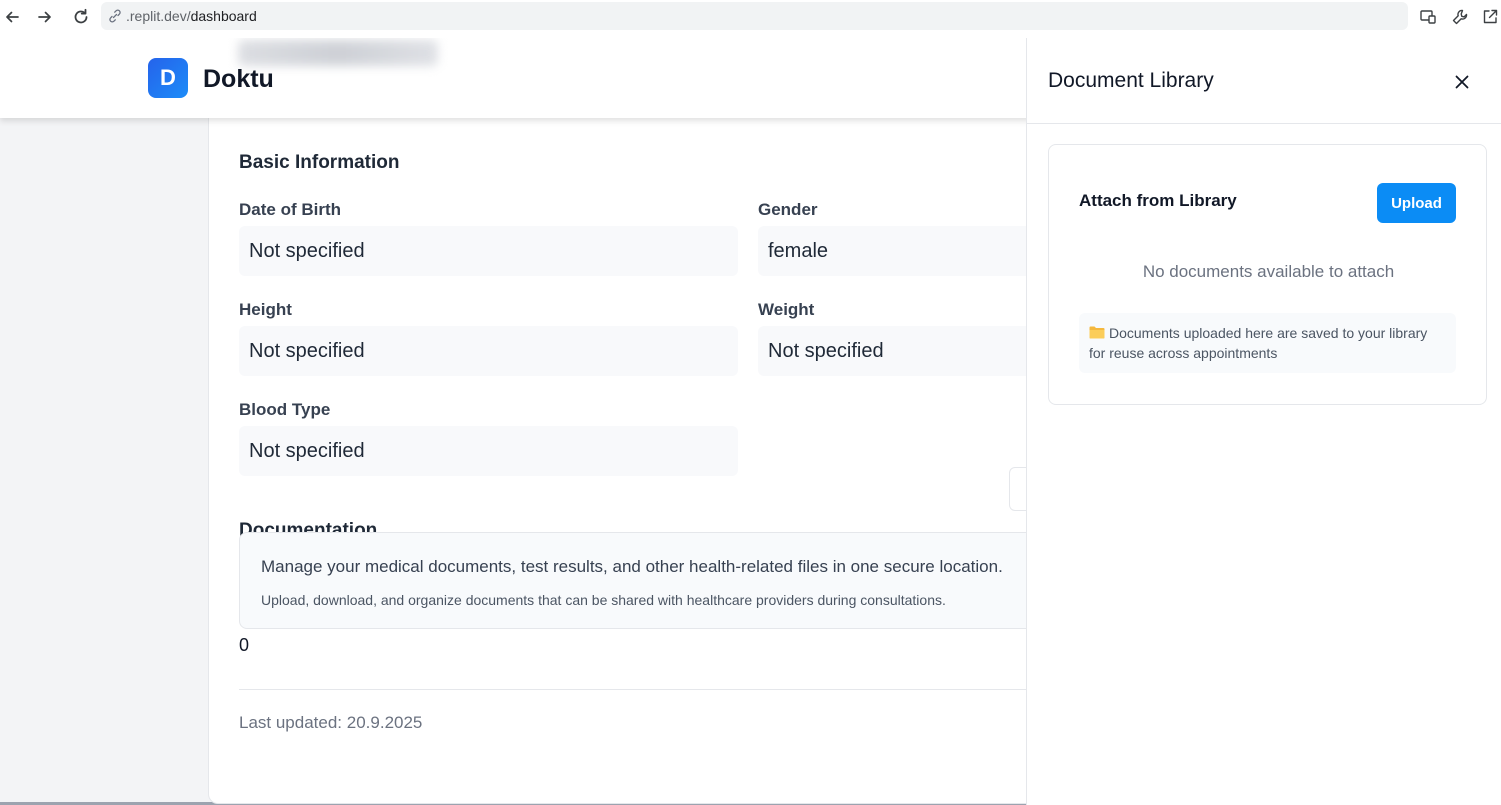 The width and height of the screenshot is (1501, 805). Describe the element at coordinates (788, 209) in the screenshot. I see `field-label-gender: Gender` at that location.